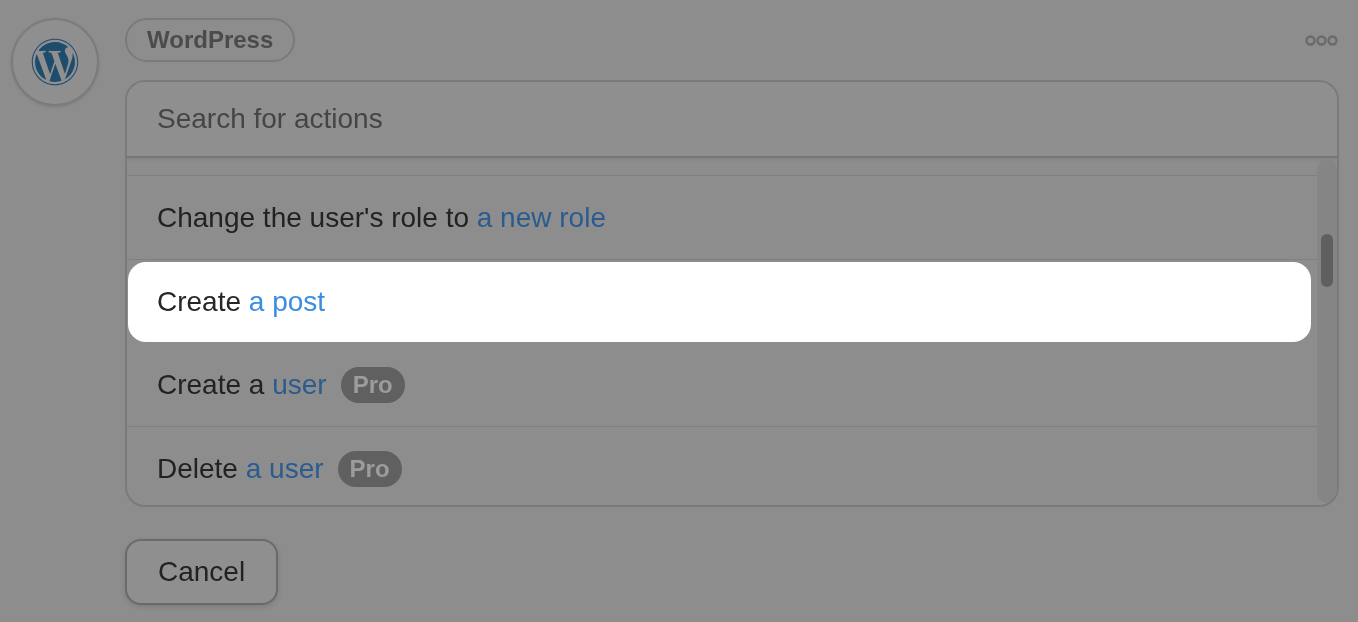  I want to click on app-name-label: WordPress, so click(210, 40).